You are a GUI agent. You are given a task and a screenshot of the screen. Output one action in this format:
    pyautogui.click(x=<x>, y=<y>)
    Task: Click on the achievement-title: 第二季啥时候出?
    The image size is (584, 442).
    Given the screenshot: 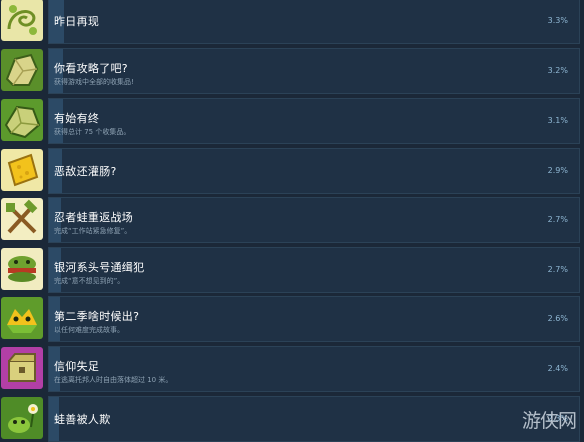 What is the action you would take?
    pyautogui.click(x=97, y=316)
    